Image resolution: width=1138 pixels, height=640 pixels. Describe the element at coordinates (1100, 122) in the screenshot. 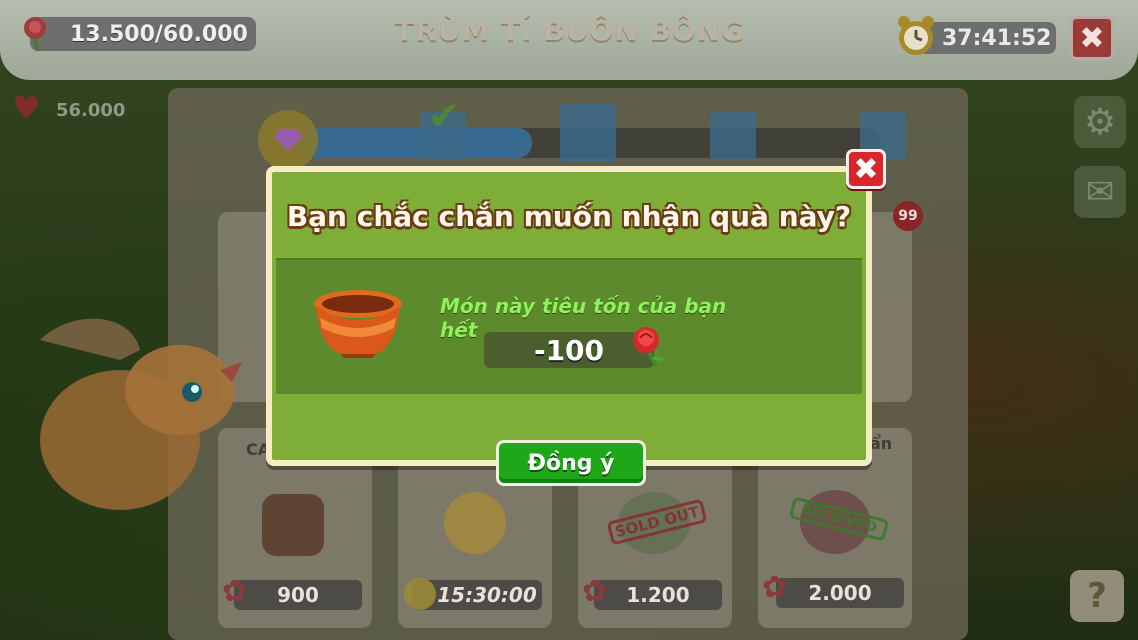

I see `settings-gear-icon: ⚙` at that location.